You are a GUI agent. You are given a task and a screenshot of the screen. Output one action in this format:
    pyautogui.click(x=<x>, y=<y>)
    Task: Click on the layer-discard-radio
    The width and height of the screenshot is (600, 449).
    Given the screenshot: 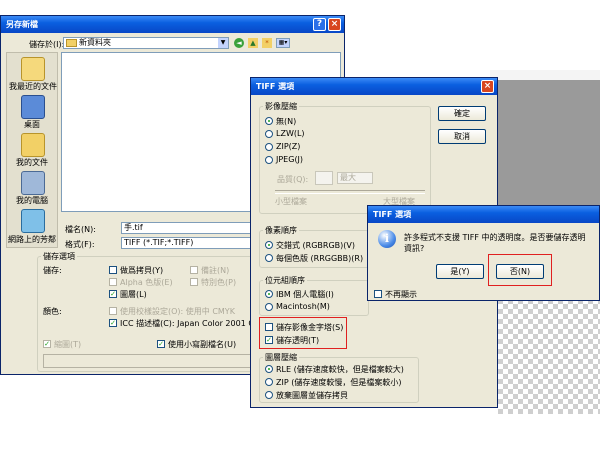 What is the action you would take?
    pyautogui.click(x=269, y=395)
    